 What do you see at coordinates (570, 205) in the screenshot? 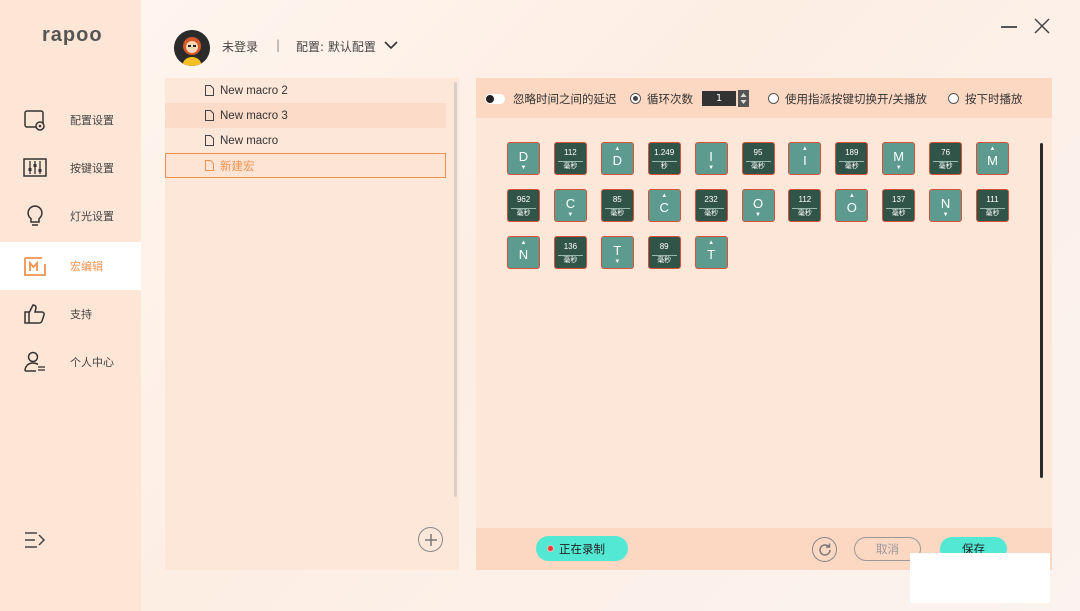
I see `key-down-tile: C ▼` at bounding box center [570, 205].